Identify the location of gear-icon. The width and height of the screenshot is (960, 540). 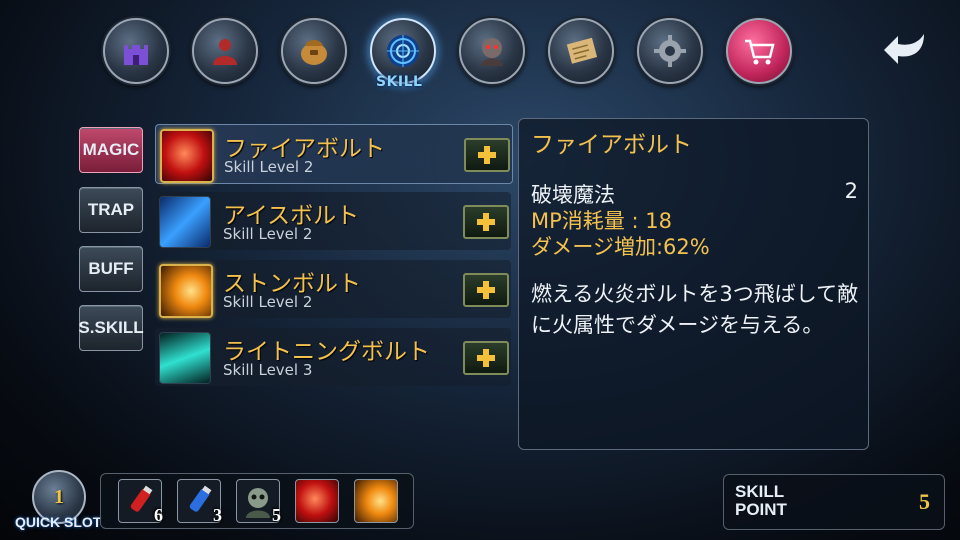
(670, 51).